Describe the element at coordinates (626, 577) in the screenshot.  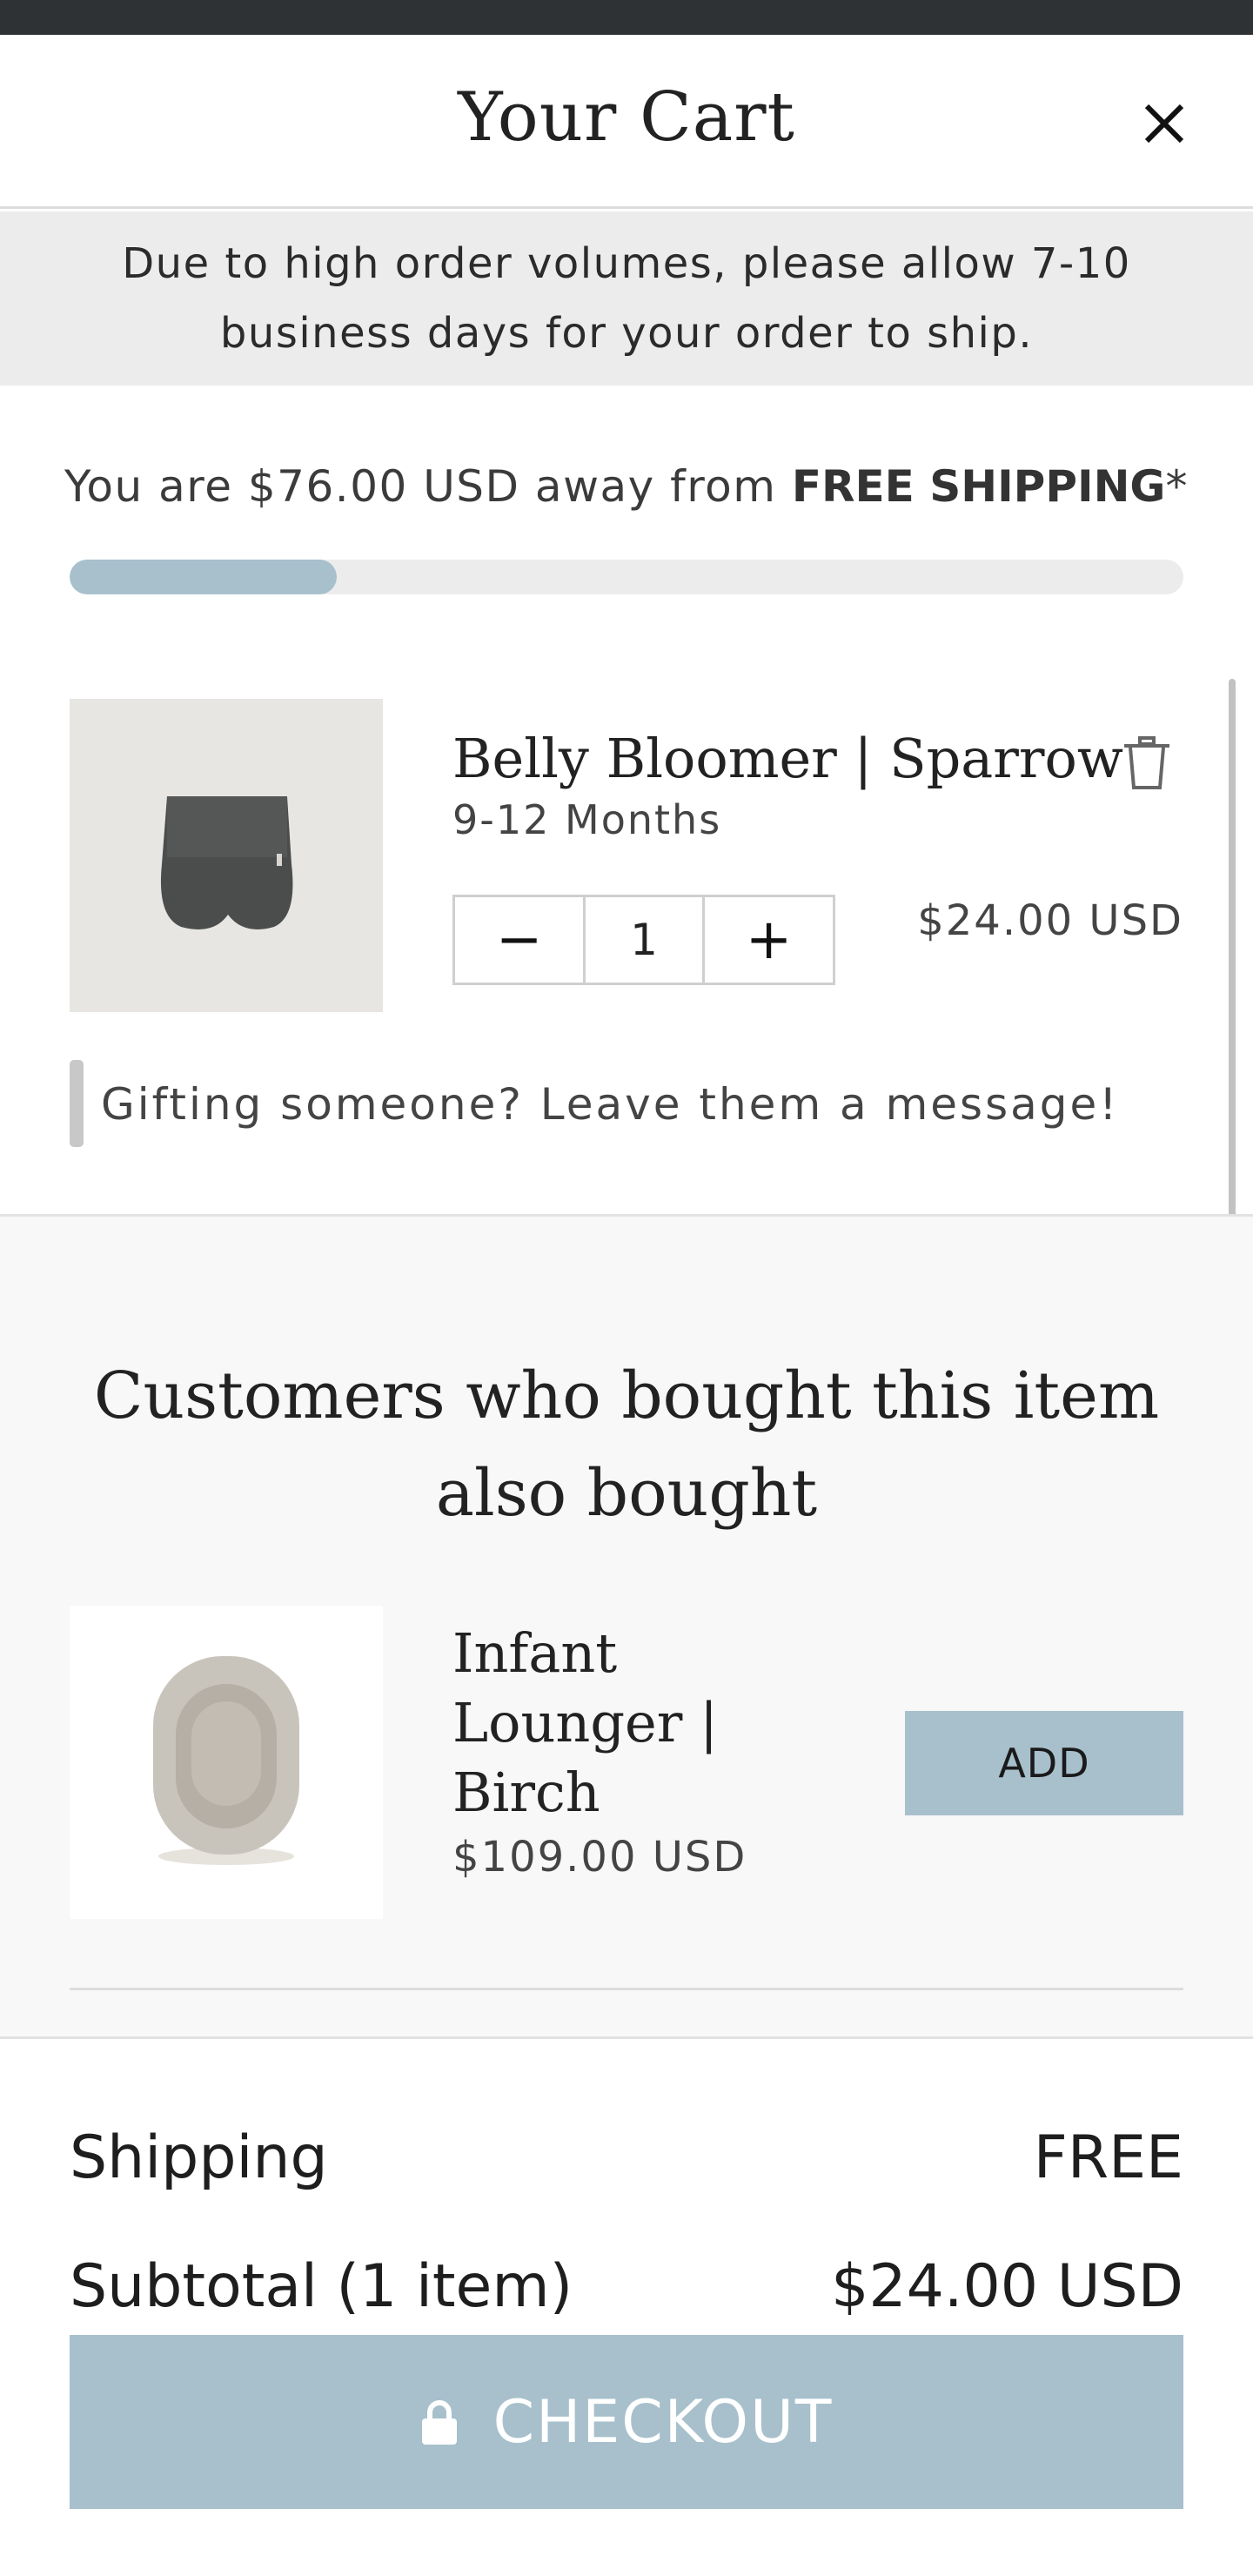
I see `free-shipping-progress` at that location.